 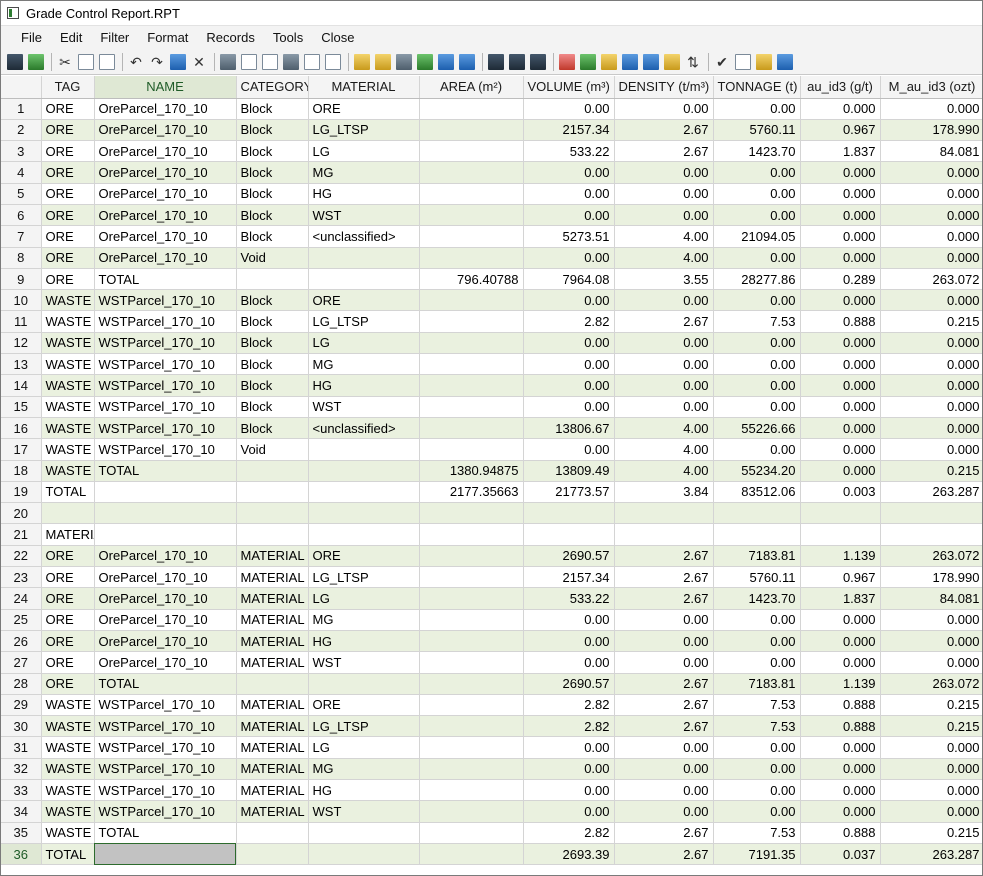 What do you see at coordinates (364, 428) in the screenshot?
I see `cell-material: <unclassified>` at bounding box center [364, 428].